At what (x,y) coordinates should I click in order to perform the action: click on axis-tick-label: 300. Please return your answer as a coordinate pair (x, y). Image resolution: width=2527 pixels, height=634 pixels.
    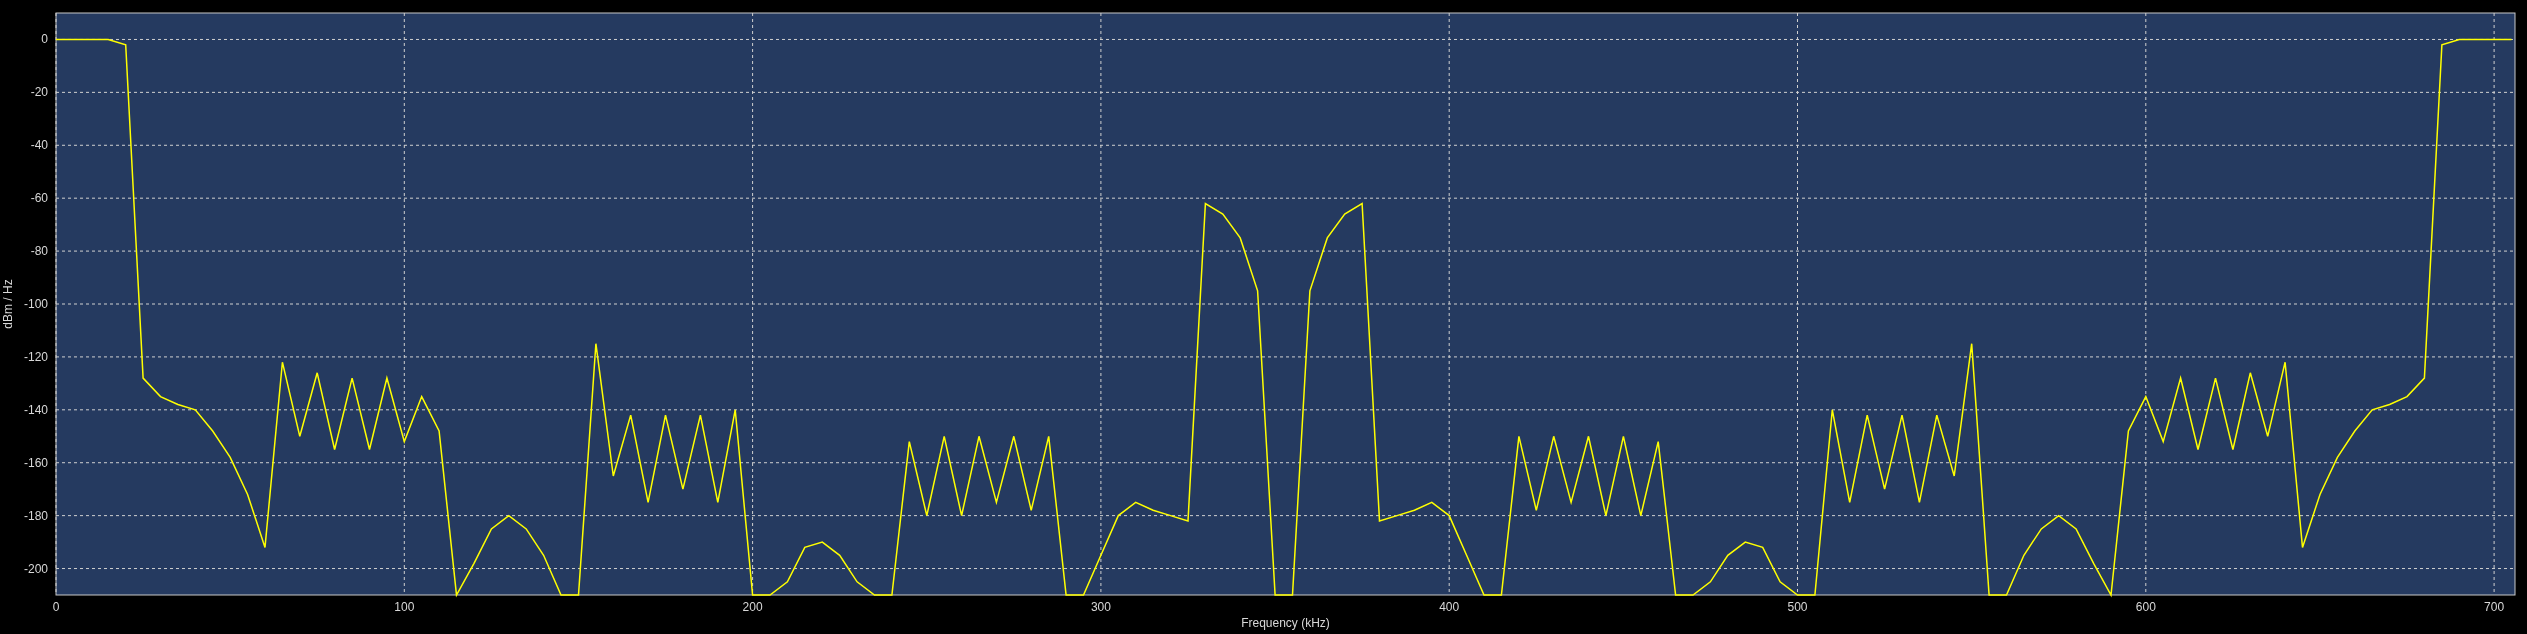
    Looking at the image, I should click on (1100, 607).